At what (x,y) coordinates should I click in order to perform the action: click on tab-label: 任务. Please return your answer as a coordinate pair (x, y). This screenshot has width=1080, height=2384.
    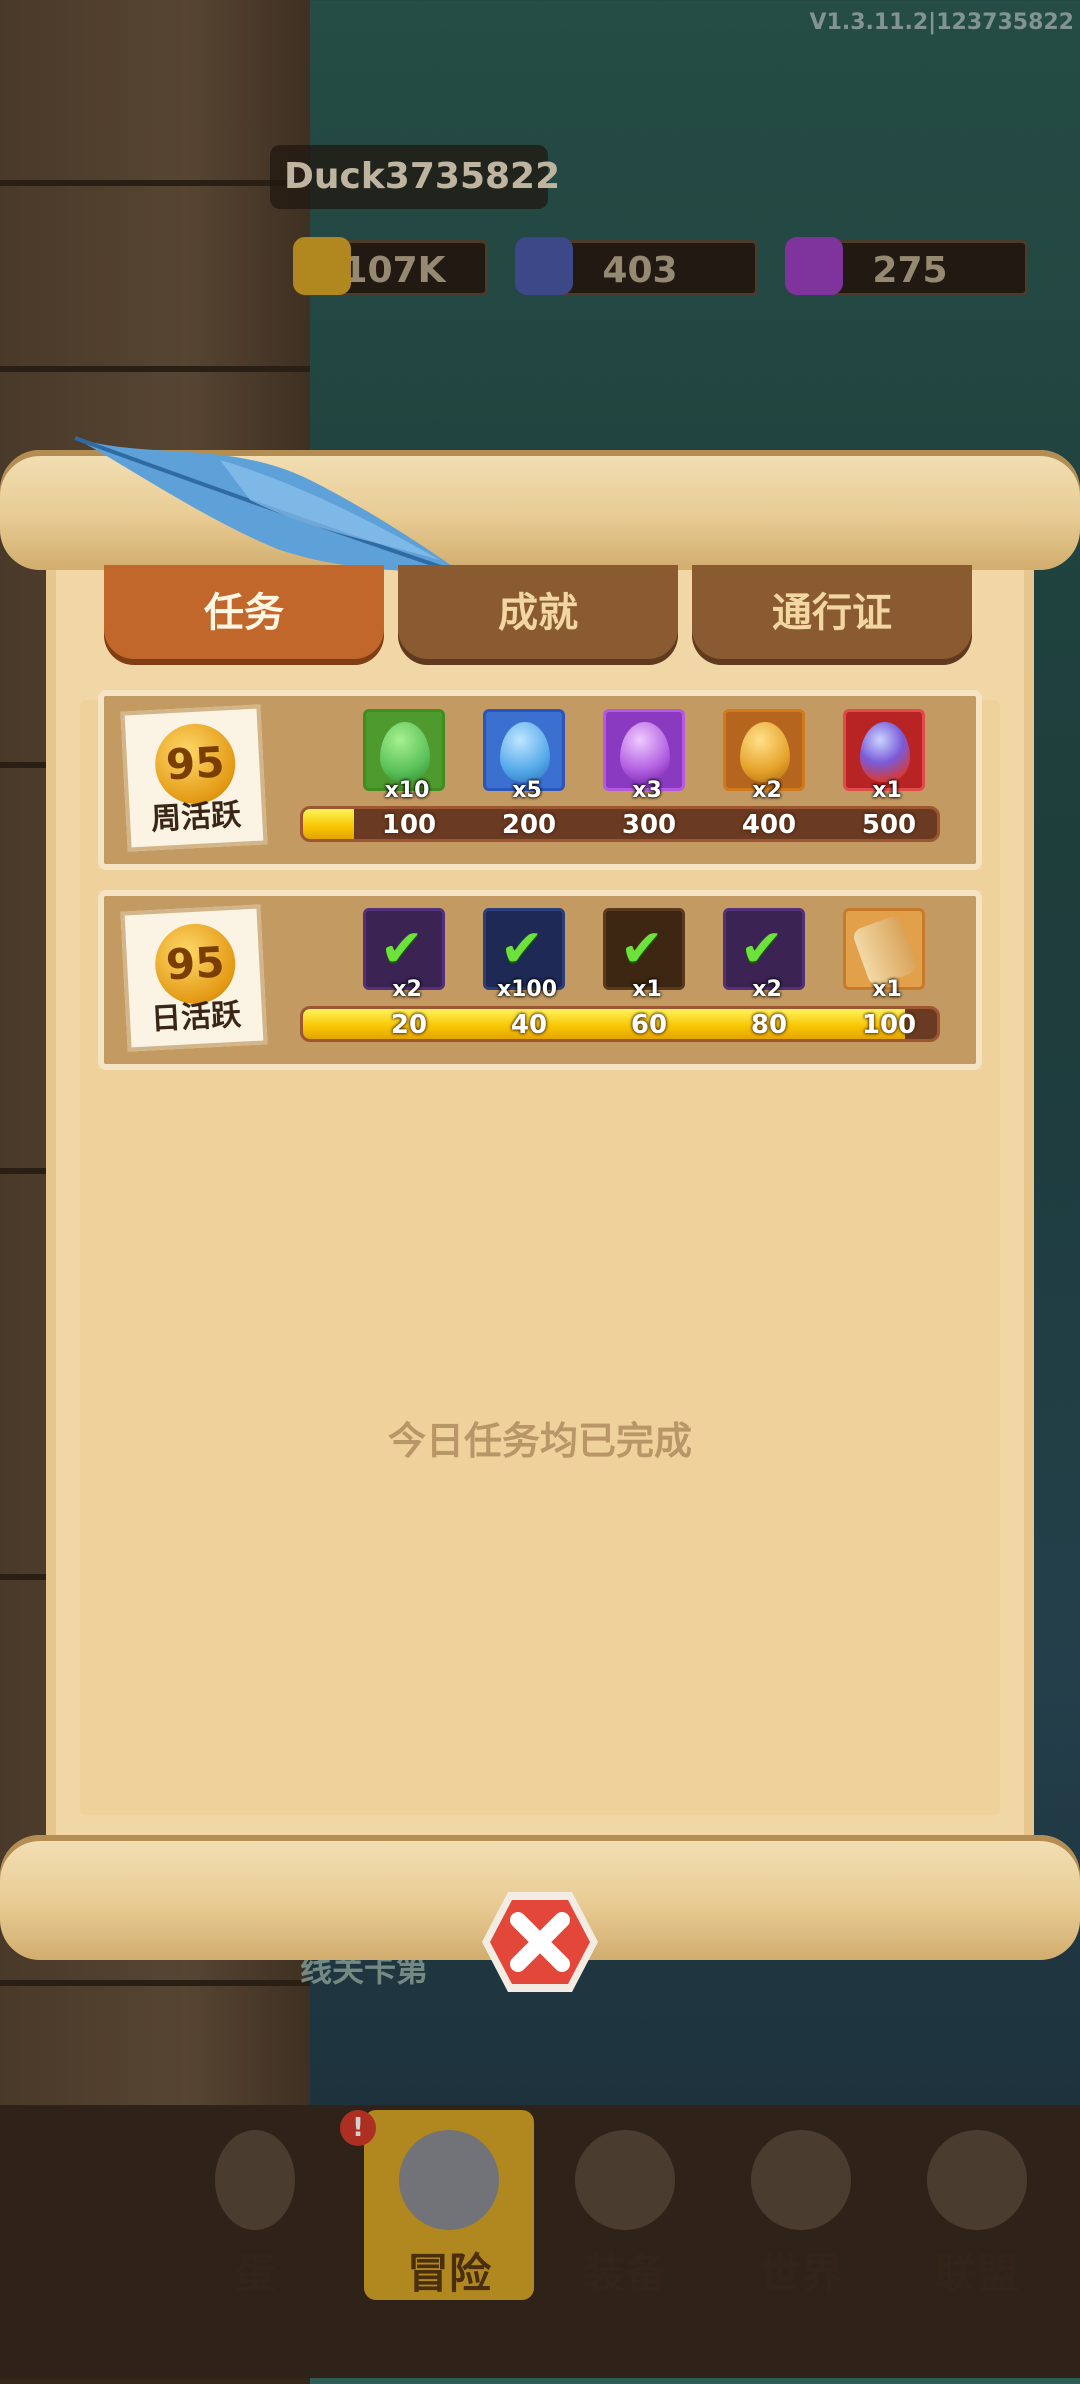
    Looking at the image, I should click on (244, 613).